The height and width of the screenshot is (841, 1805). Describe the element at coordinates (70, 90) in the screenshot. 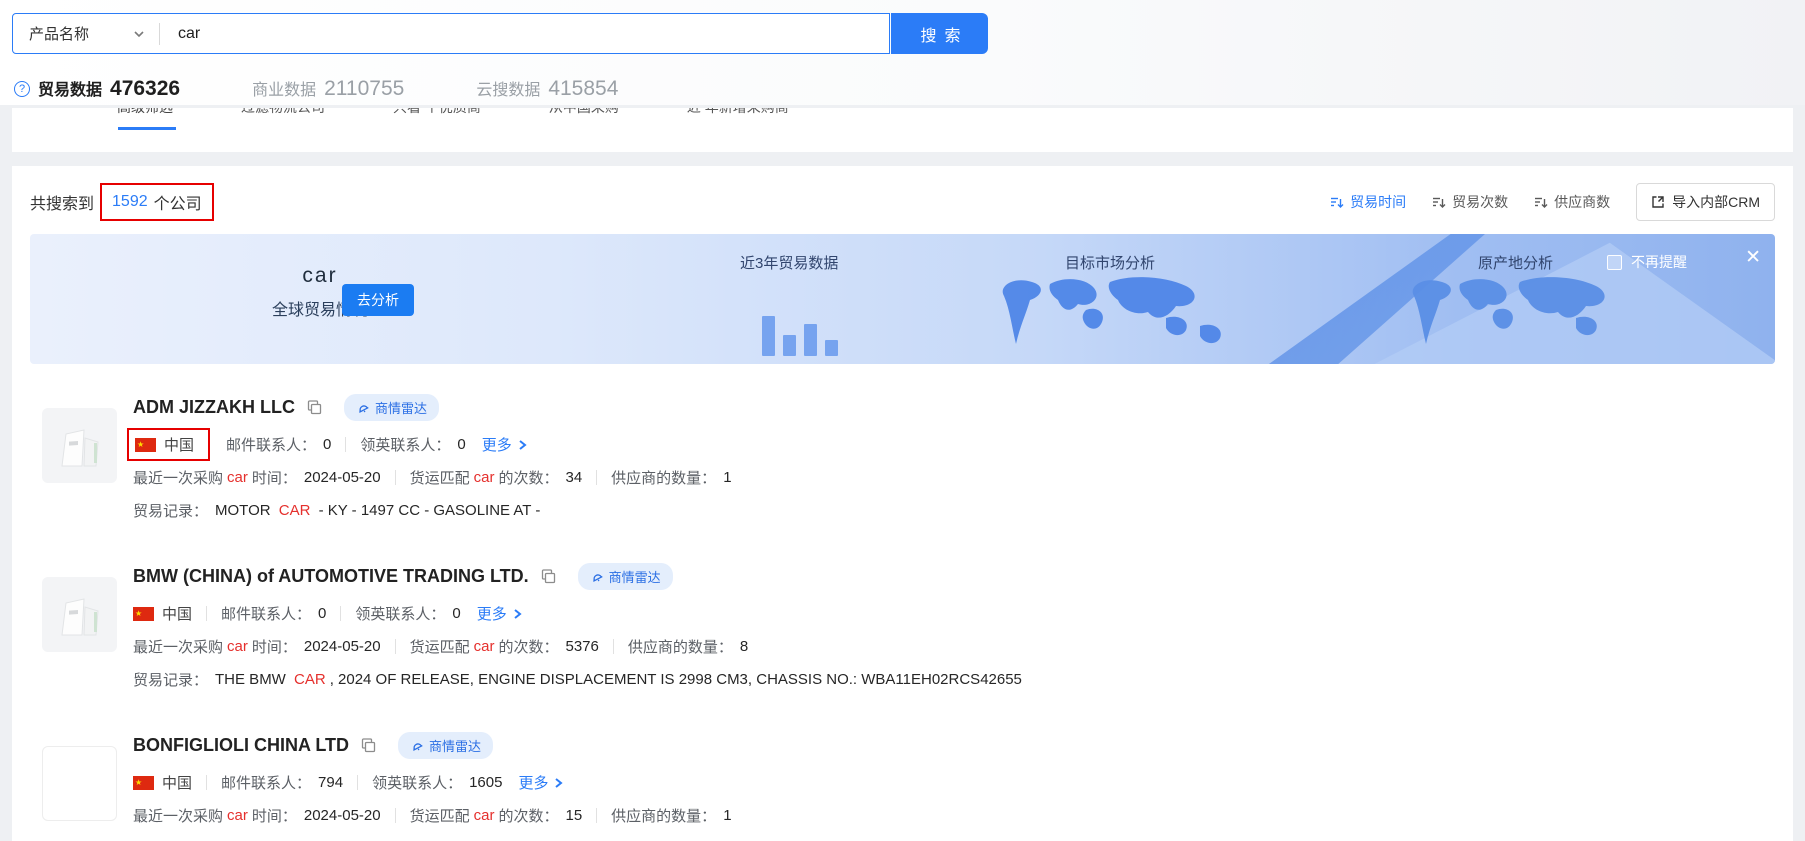

I see `tab-trade-data-label: 贸易数据` at that location.